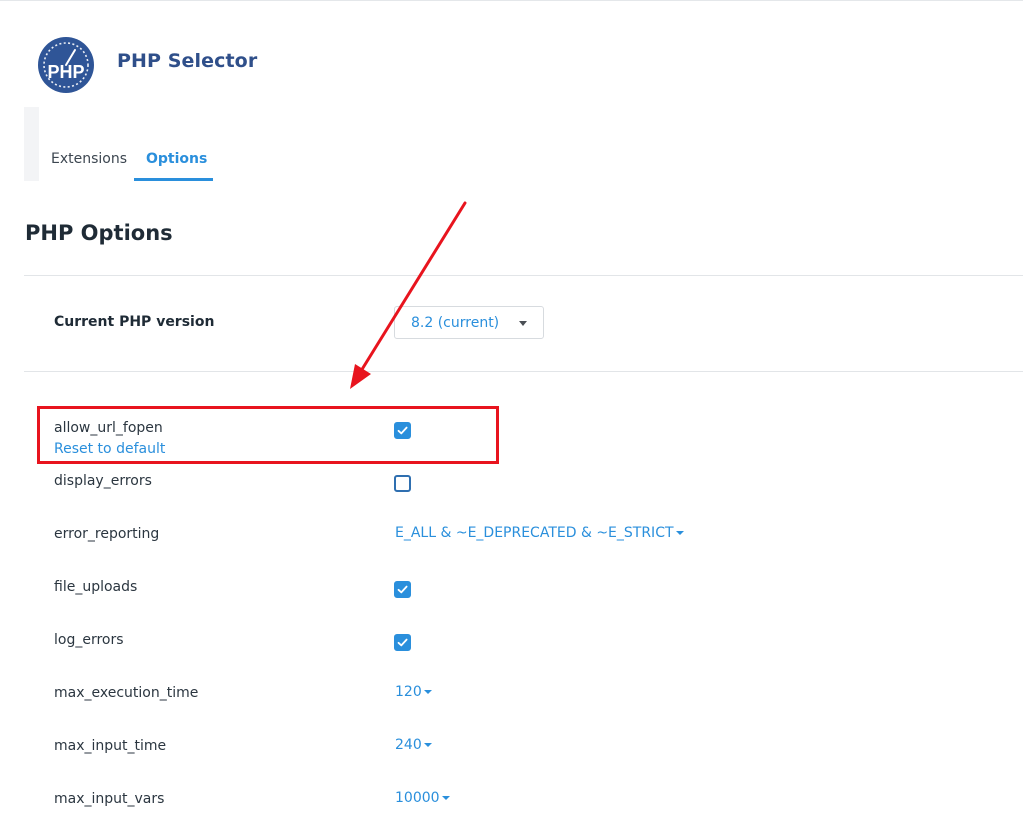 The image size is (1023, 827). What do you see at coordinates (103, 481) in the screenshot?
I see `option-name-display-errors: display_errors` at bounding box center [103, 481].